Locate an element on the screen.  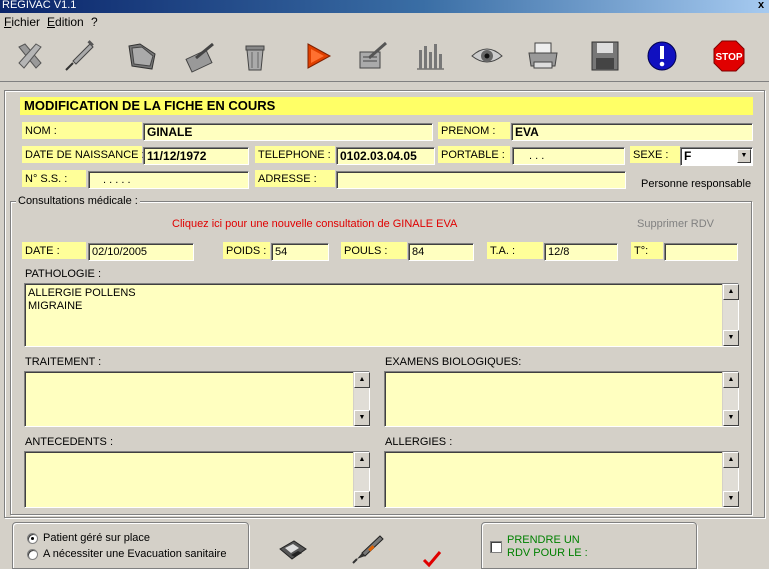
personne-responsable-button: Personne responsable is located at coordinates (696, 184).